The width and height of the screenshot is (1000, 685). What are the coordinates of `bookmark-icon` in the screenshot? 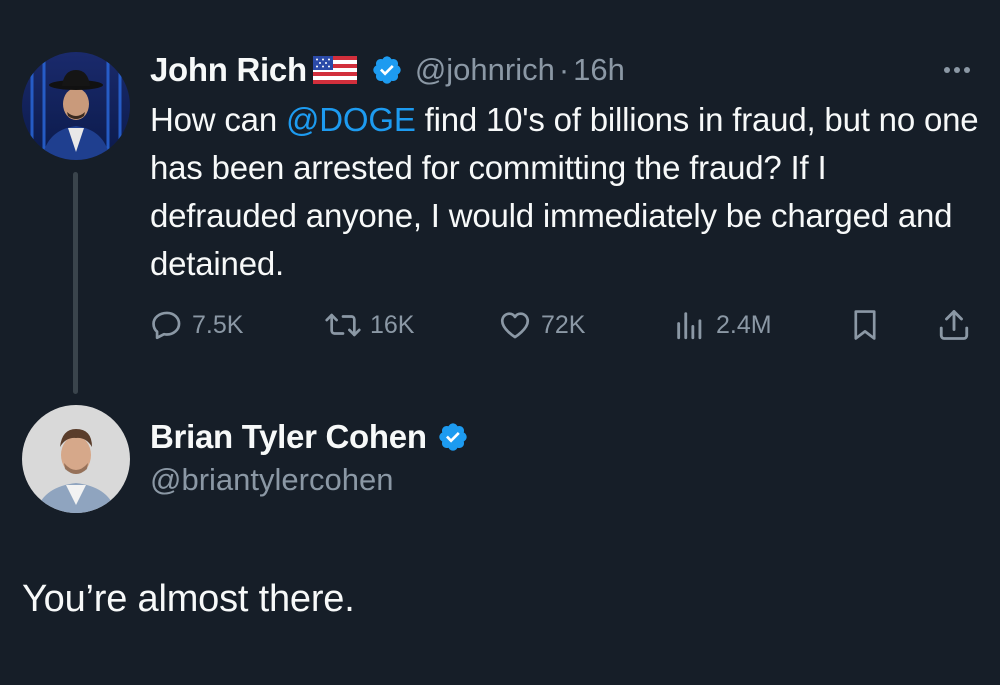 It's located at (865, 325).